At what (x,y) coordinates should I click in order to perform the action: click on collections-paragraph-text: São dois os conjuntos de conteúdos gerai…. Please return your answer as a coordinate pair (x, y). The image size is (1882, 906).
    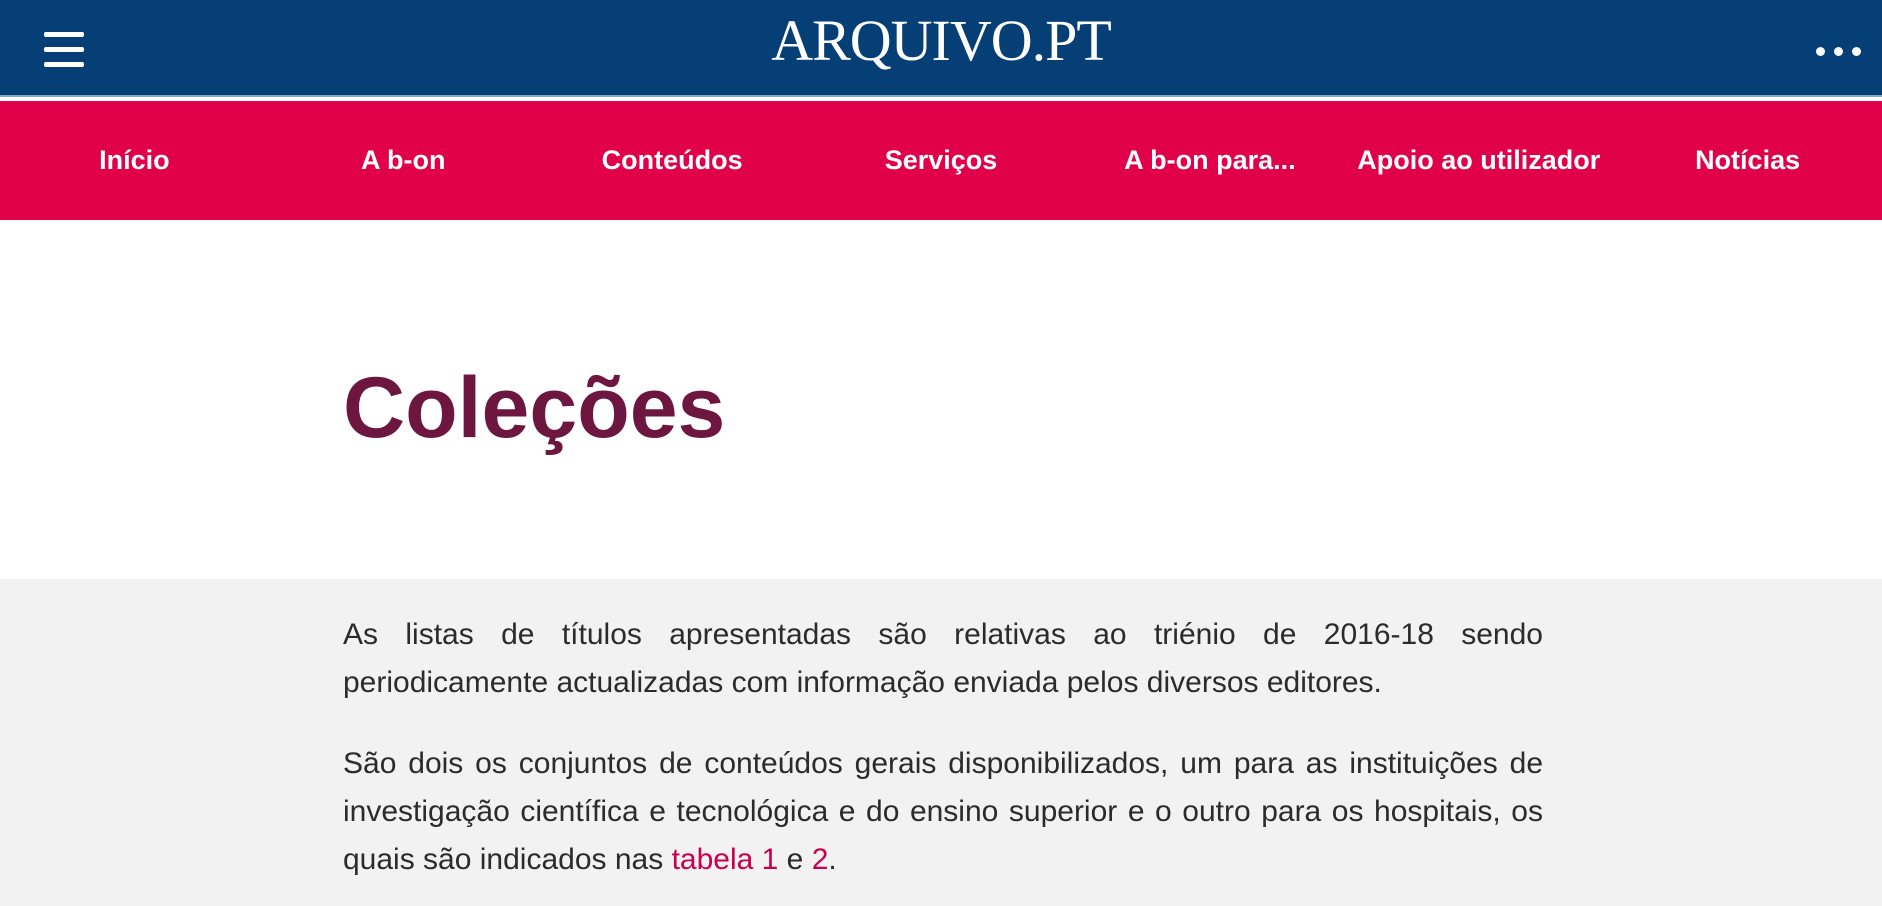
    Looking at the image, I should click on (943, 811).